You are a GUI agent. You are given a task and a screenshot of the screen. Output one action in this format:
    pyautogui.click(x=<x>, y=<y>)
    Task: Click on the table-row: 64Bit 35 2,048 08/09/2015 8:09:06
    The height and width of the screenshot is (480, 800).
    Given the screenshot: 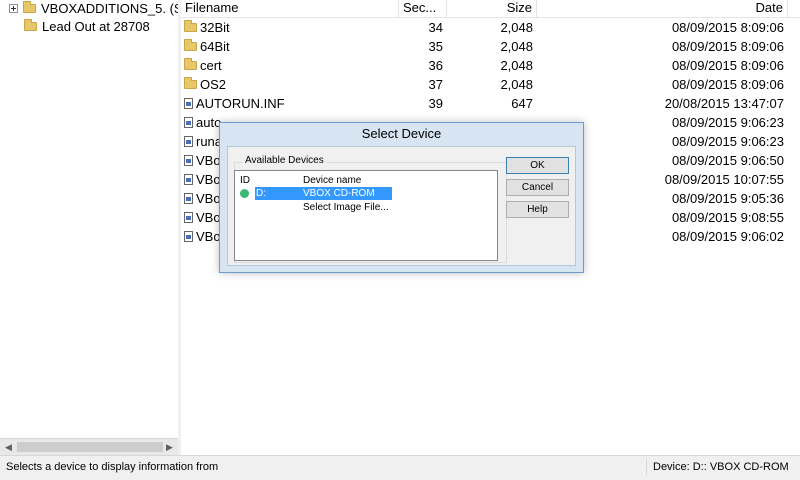 What is the action you would take?
    pyautogui.click(x=490, y=46)
    